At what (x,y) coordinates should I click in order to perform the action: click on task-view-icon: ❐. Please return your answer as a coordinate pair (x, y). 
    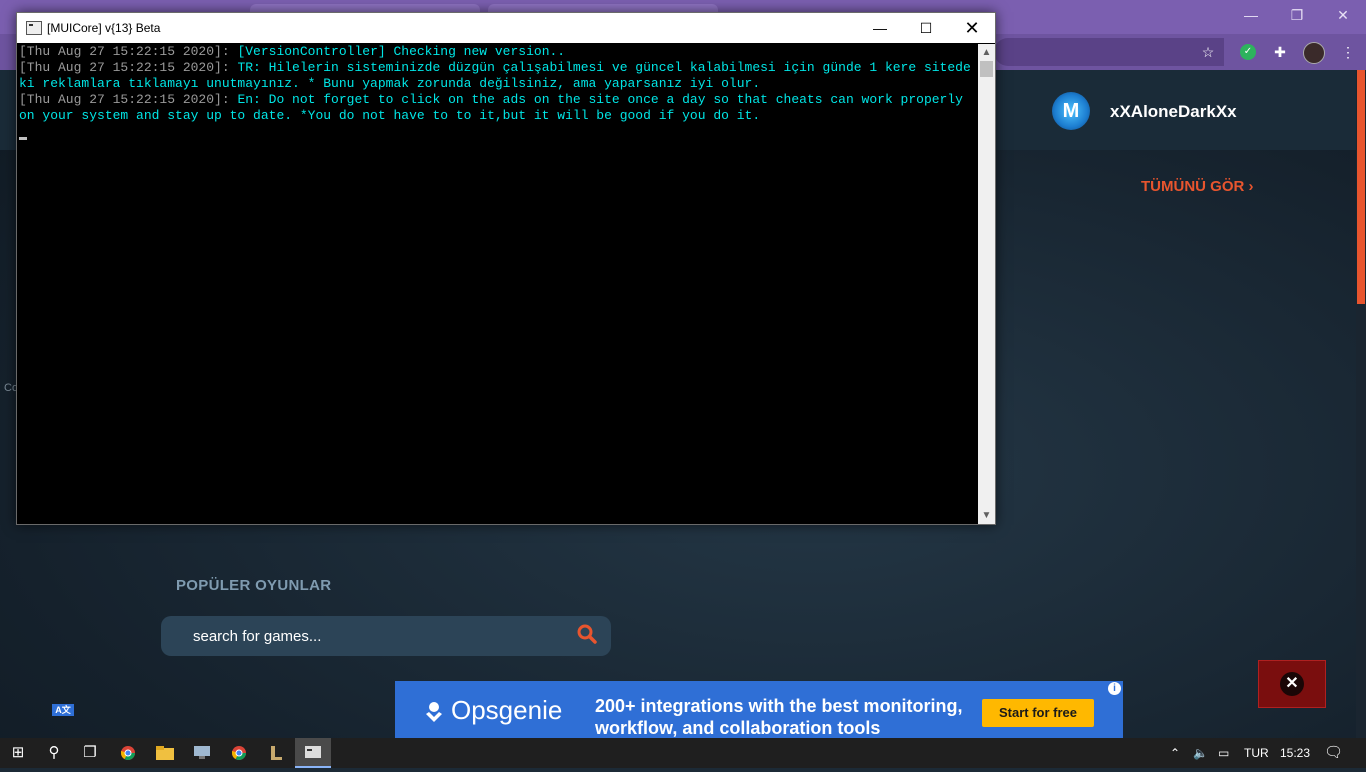
    Looking at the image, I should click on (90, 753).